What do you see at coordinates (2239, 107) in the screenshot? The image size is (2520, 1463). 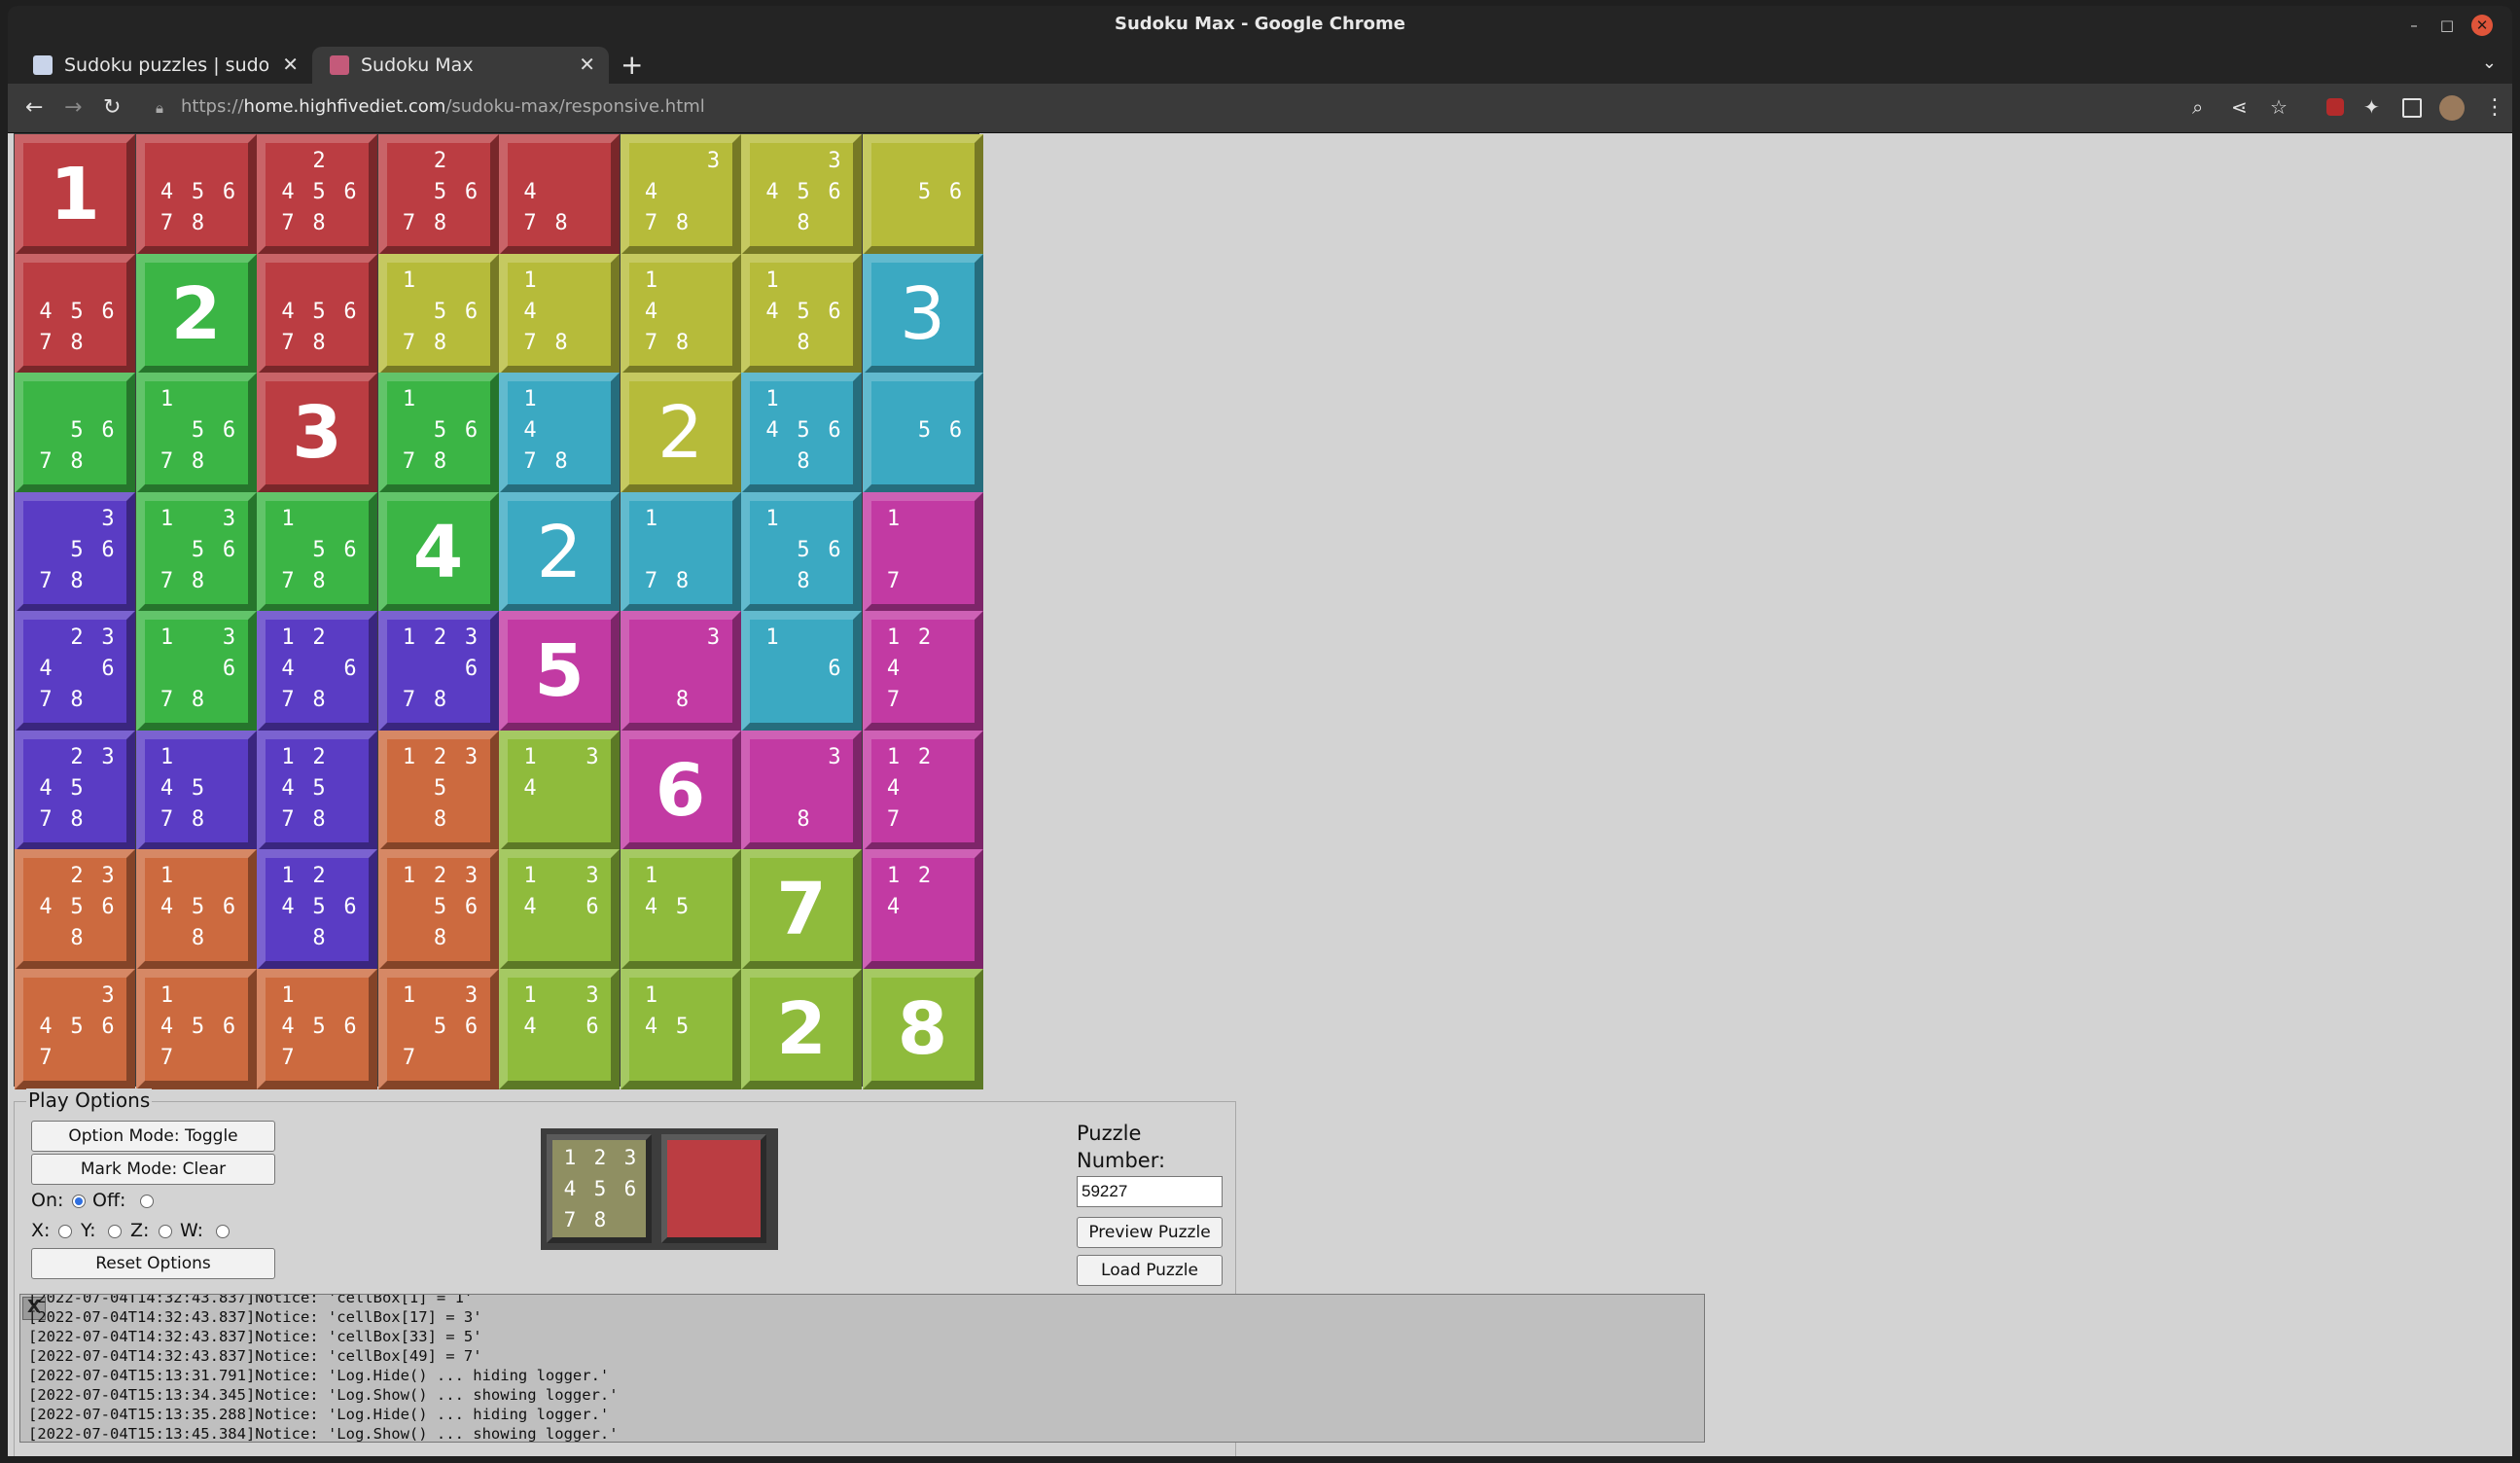 I see `share-icon: ⋖` at bounding box center [2239, 107].